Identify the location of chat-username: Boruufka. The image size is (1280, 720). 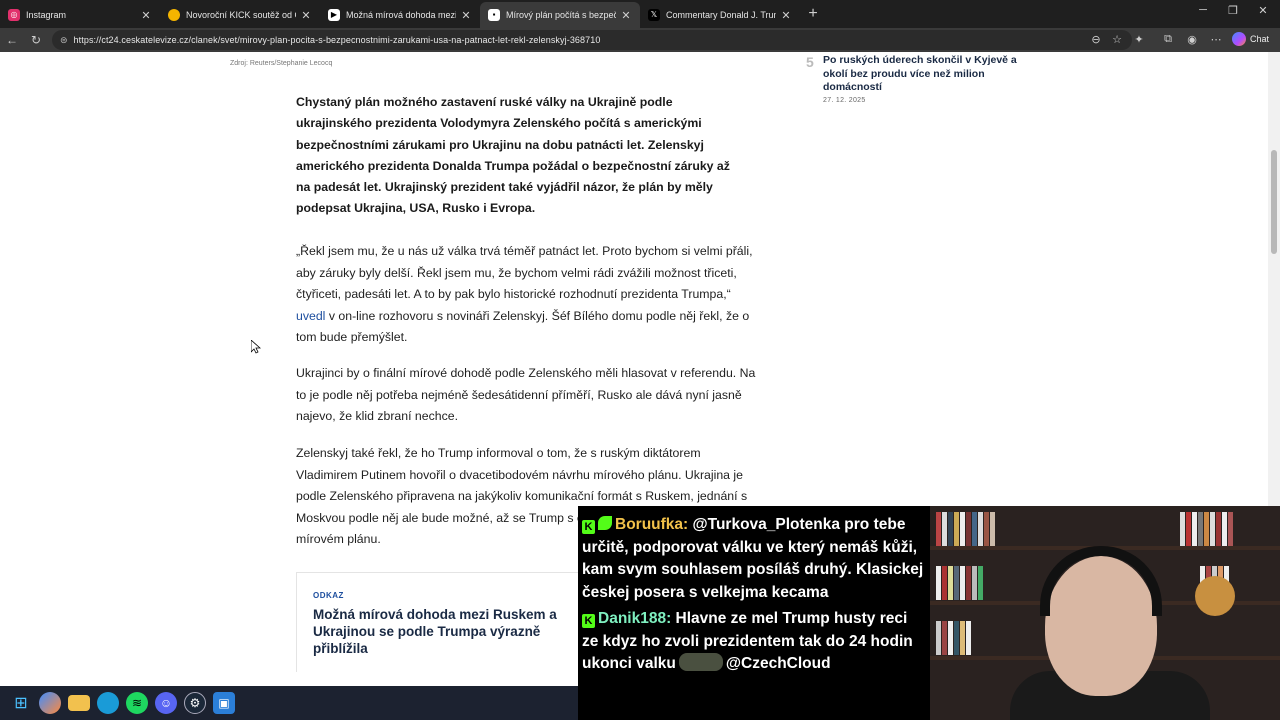
(649, 524).